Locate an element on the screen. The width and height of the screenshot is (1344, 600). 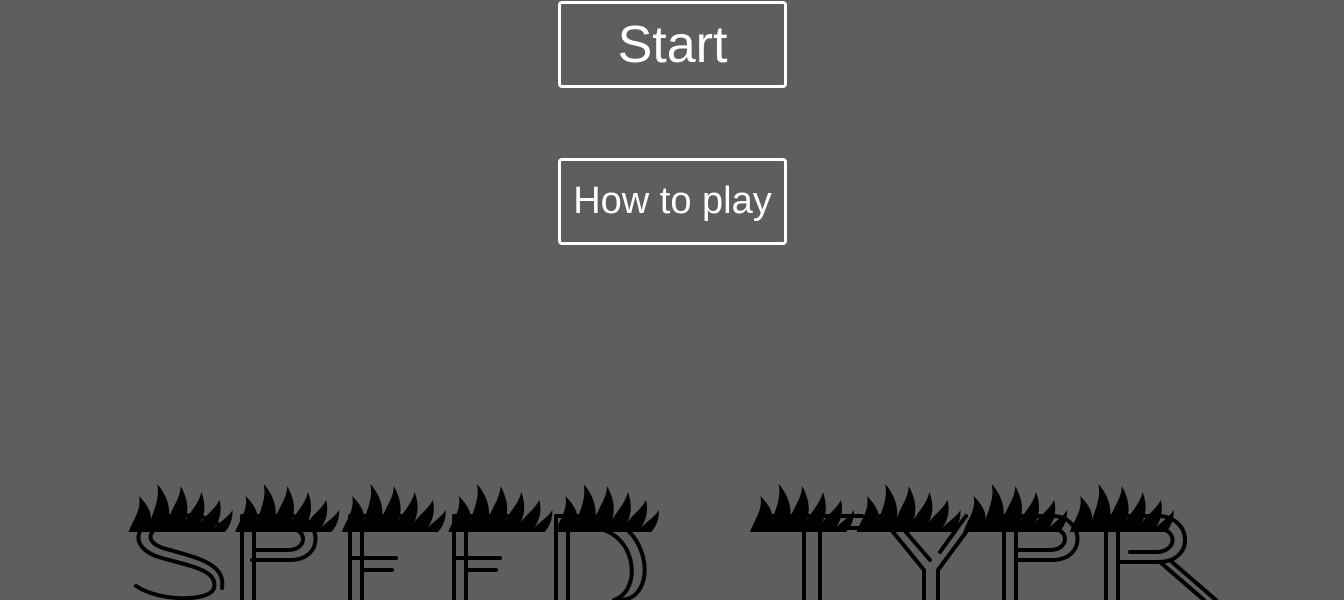
start-button: Start is located at coordinates (672, 44).